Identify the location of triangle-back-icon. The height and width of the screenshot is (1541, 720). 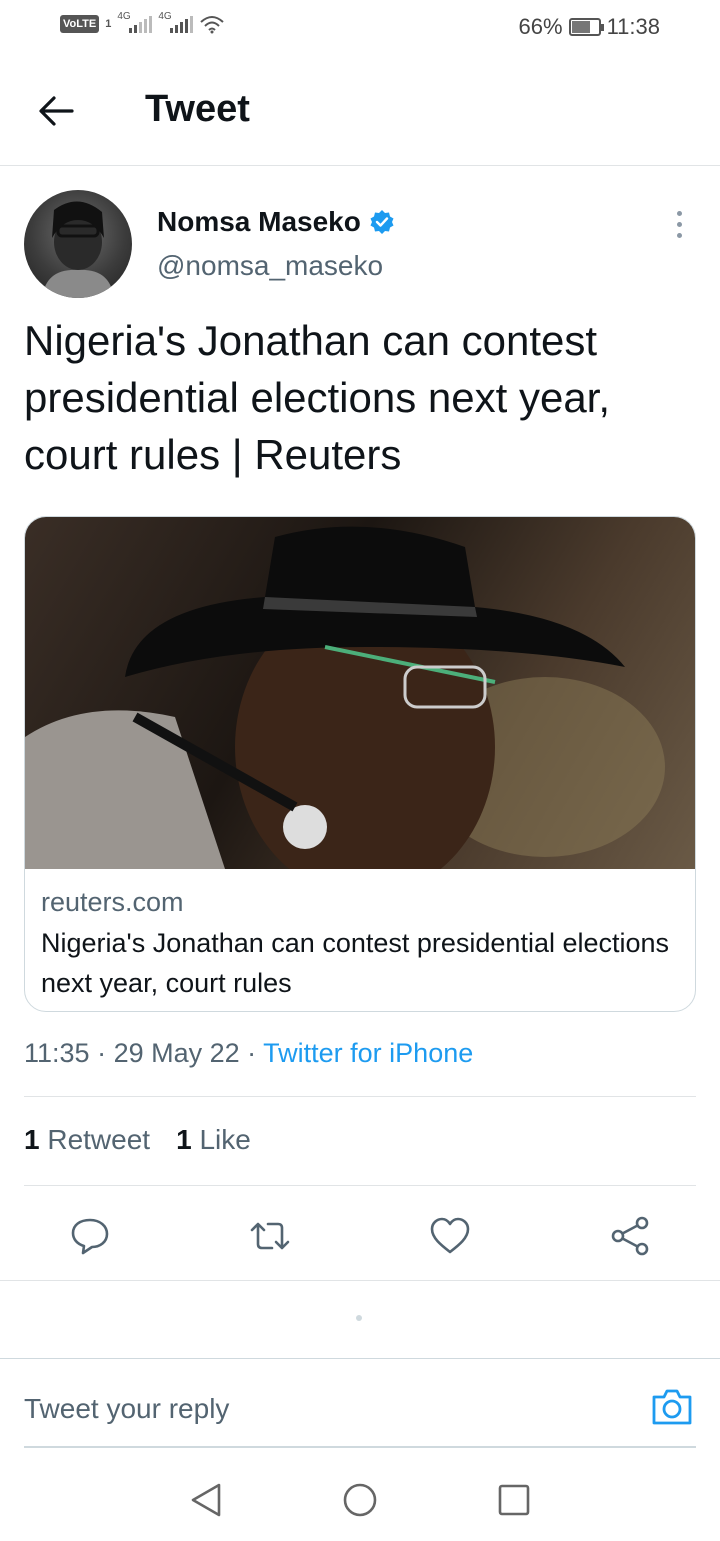
(206, 1500).